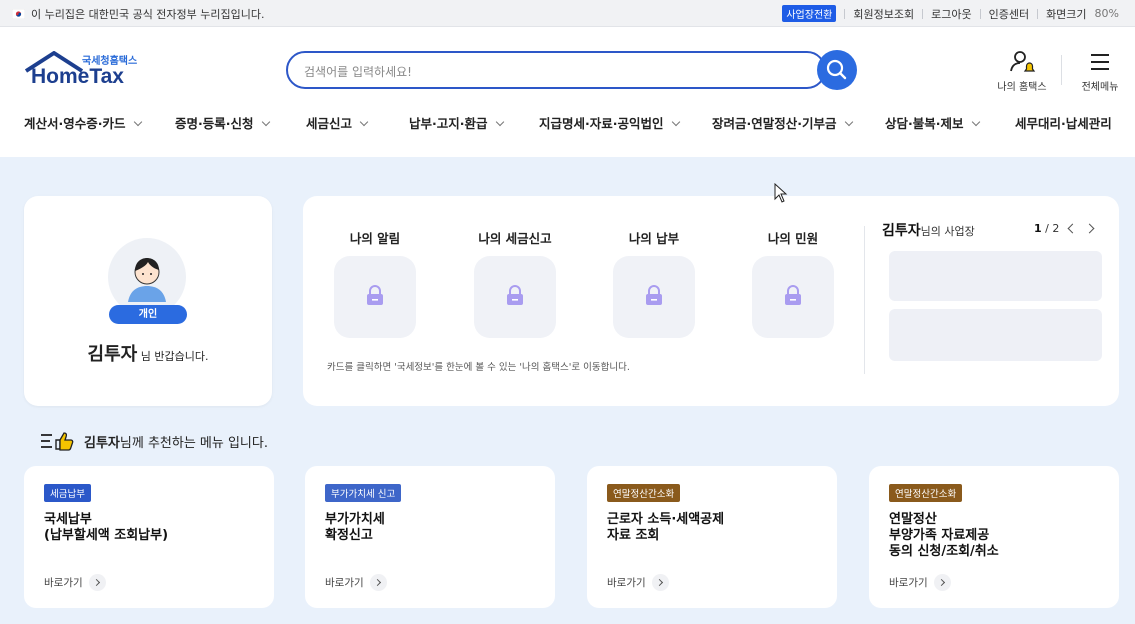  What do you see at coordinates (654, 237) in the screenshot?
I see `stat-payment-label: 나의 납부` at bounding box center [654, 237].